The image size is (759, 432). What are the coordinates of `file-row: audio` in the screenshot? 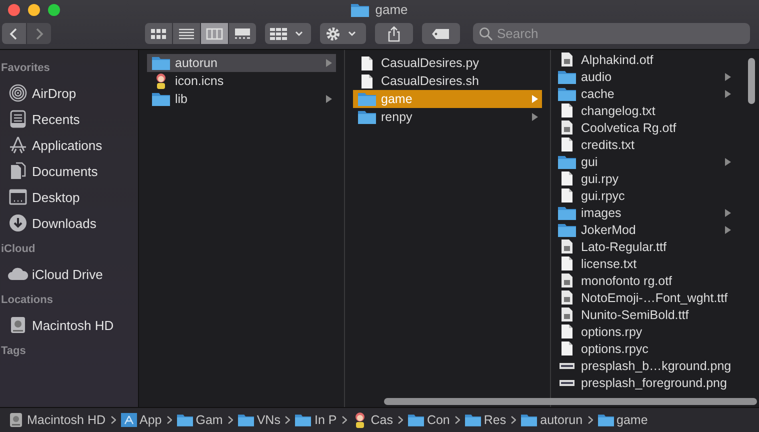 It's located at (644, 76).